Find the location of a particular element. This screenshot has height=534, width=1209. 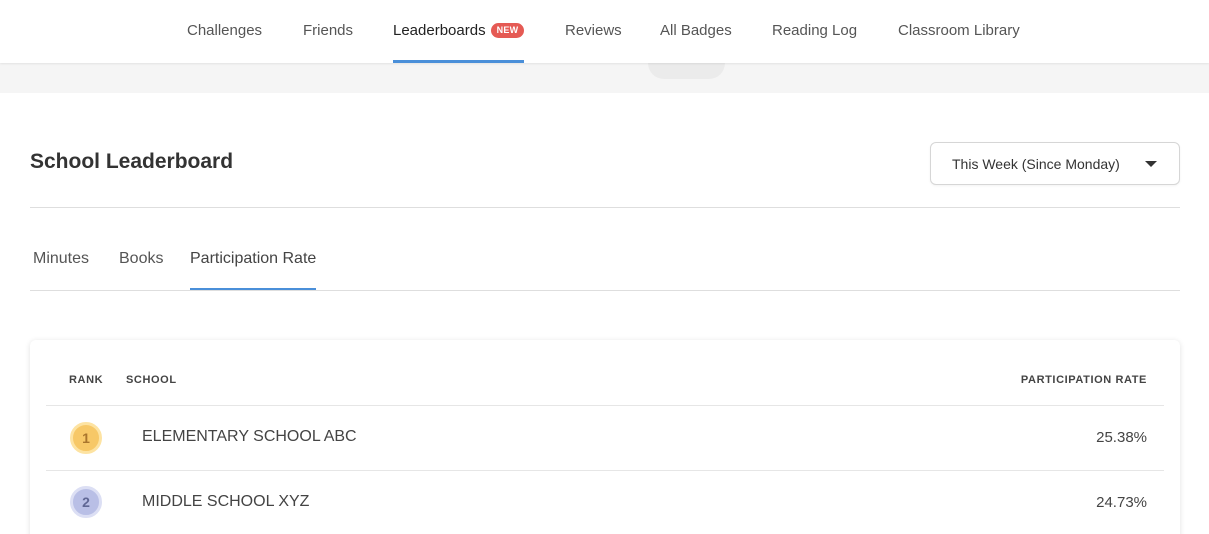

caret-down-icon is located at coordinates (1151, 164).